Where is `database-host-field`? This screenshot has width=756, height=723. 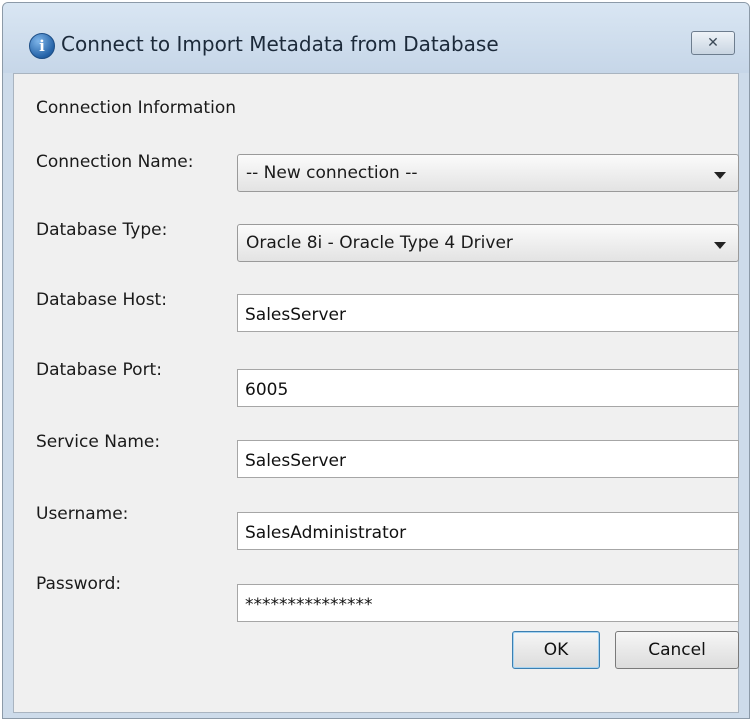 database-host-field is located at coordinates (488, 313).